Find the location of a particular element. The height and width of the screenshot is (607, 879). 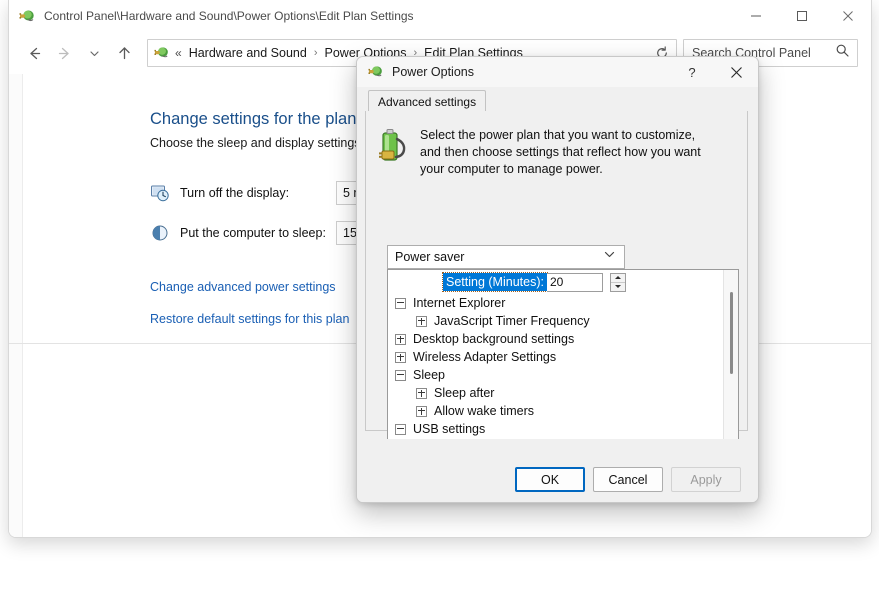

close-icon is located at coordinates (848, 16).